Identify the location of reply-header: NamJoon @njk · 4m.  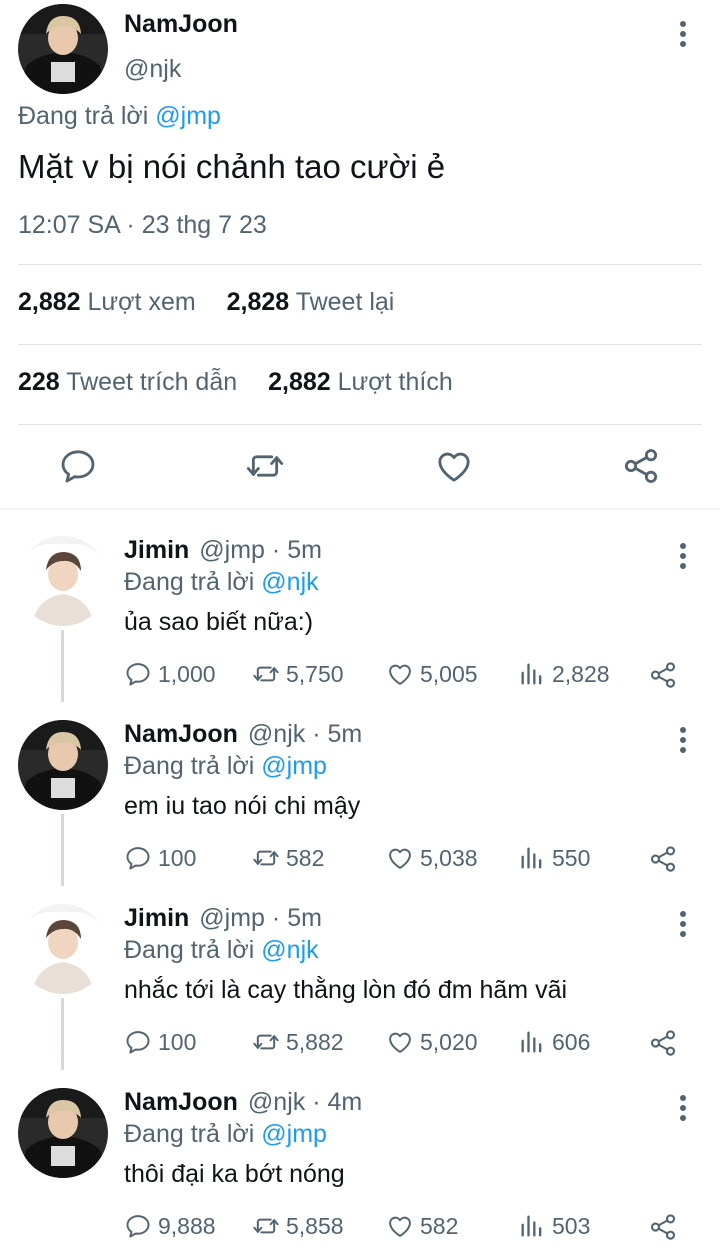
(243, 1102).